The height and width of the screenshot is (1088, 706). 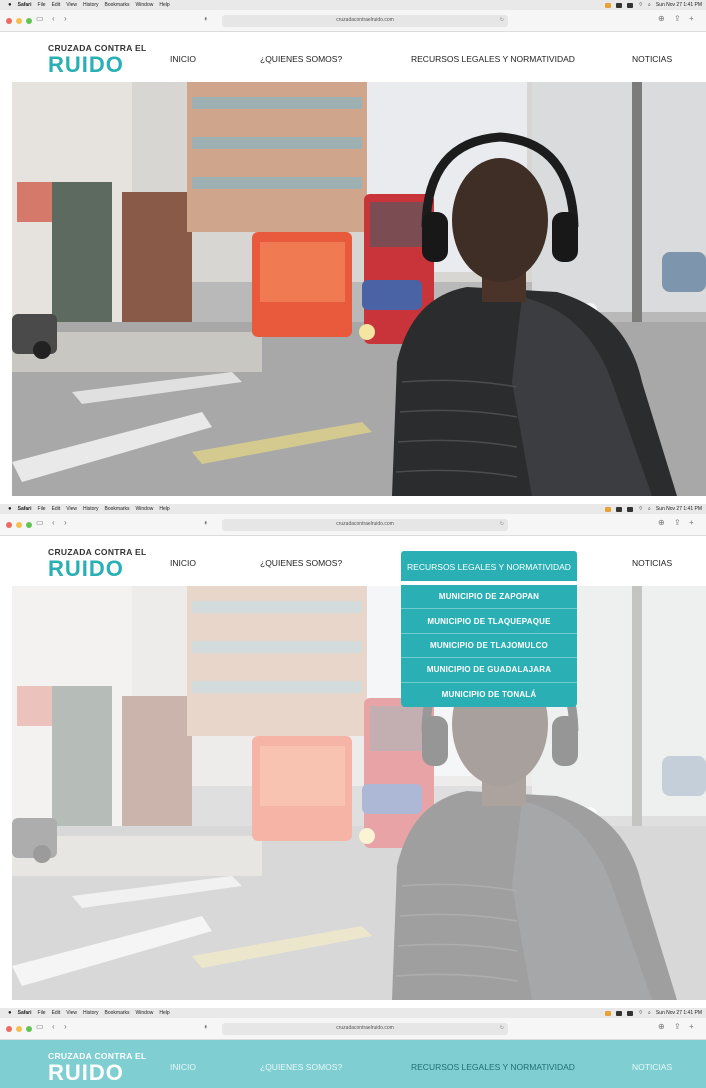 I want to click on menu-item-tlajomulco: MUNICIPIO DE TLAJOMULCO, so click(x=489, y=646).